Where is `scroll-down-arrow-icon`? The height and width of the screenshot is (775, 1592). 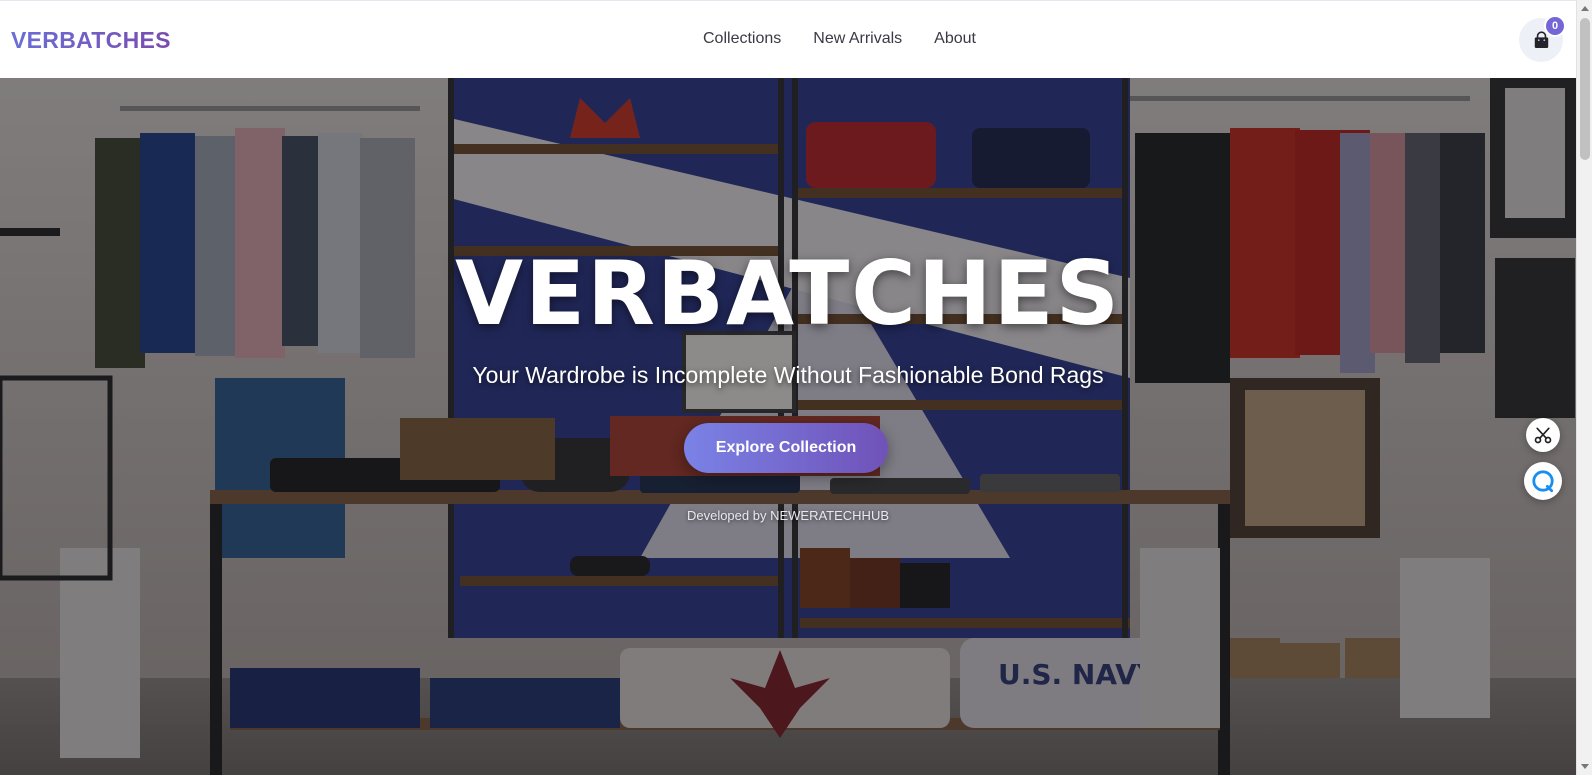 scroll-down-arrow-icon is located at coordinates (1584, 767).